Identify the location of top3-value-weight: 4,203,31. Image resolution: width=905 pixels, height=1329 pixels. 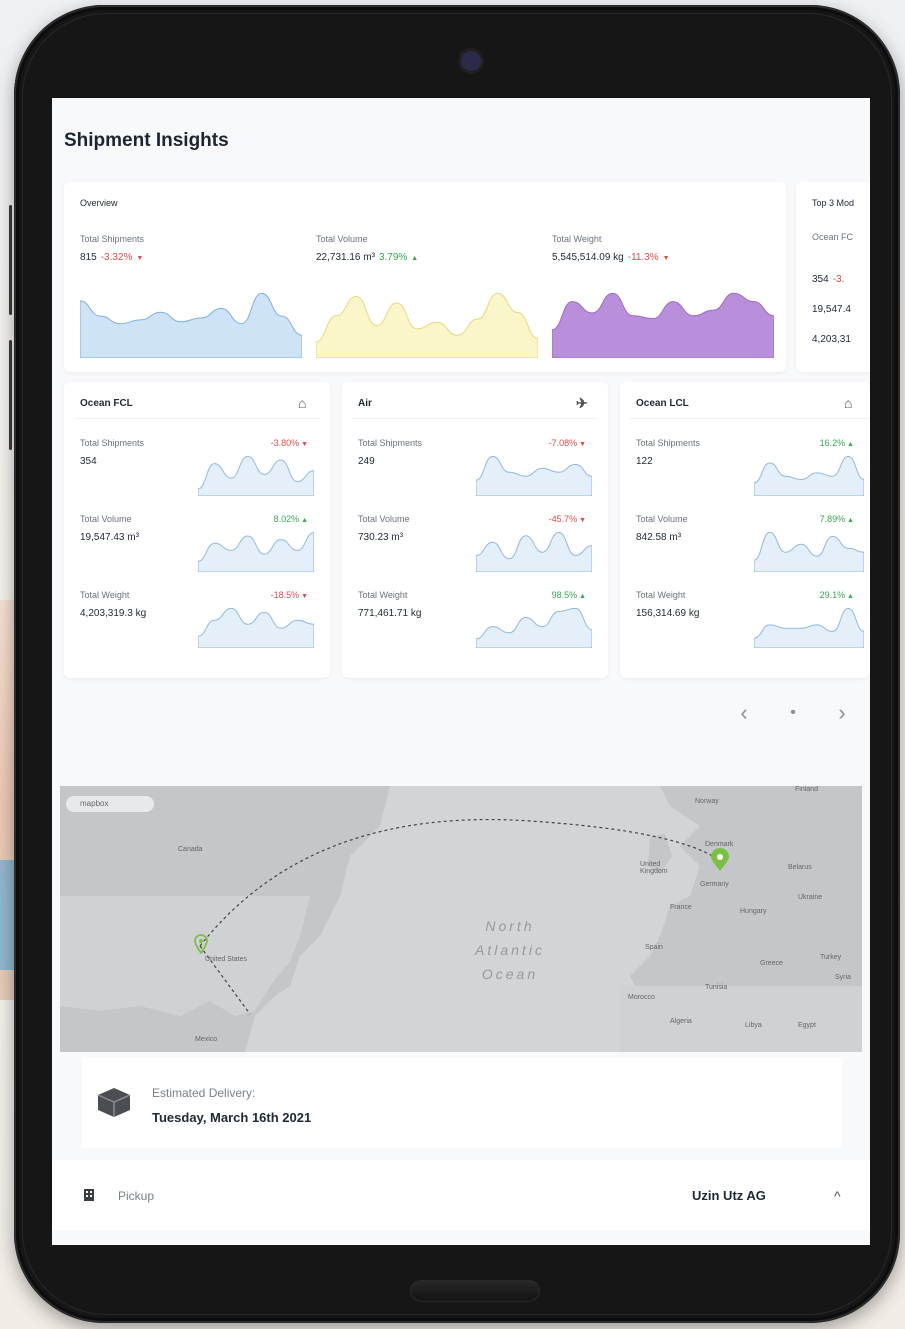
(831, 339).